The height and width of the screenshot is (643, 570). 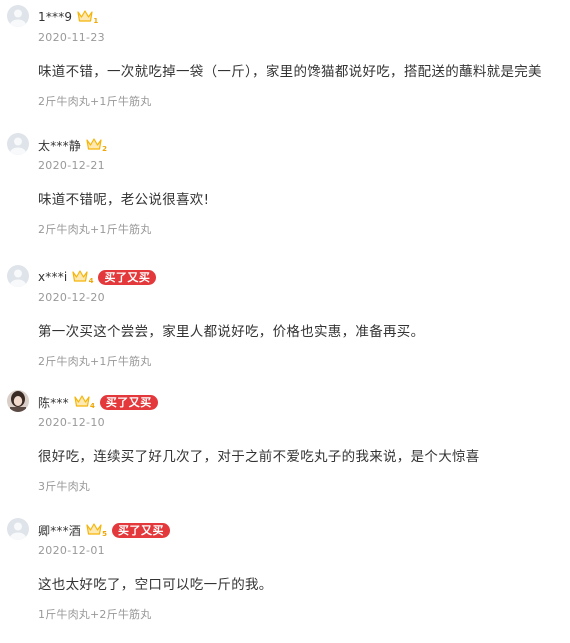 I want to click on review-content: 这也太好吃了，空口可以吃一斤的我。, so click(x=155, y=585).